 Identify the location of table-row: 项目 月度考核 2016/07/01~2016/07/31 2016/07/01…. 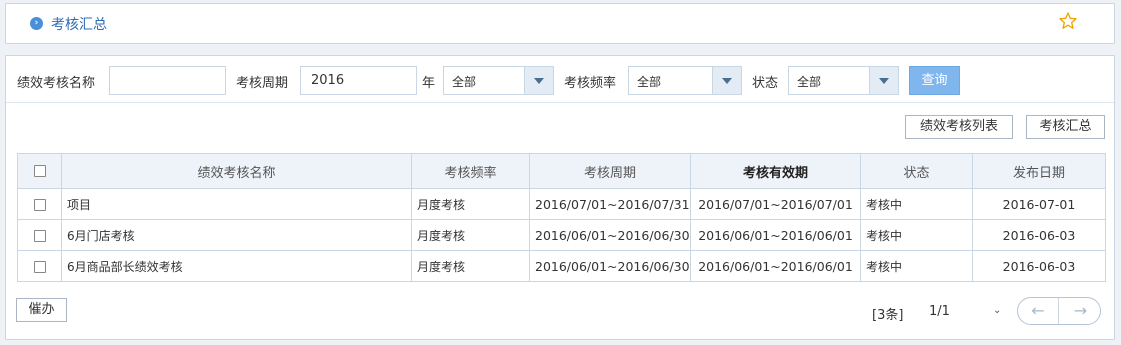
(561, 204).